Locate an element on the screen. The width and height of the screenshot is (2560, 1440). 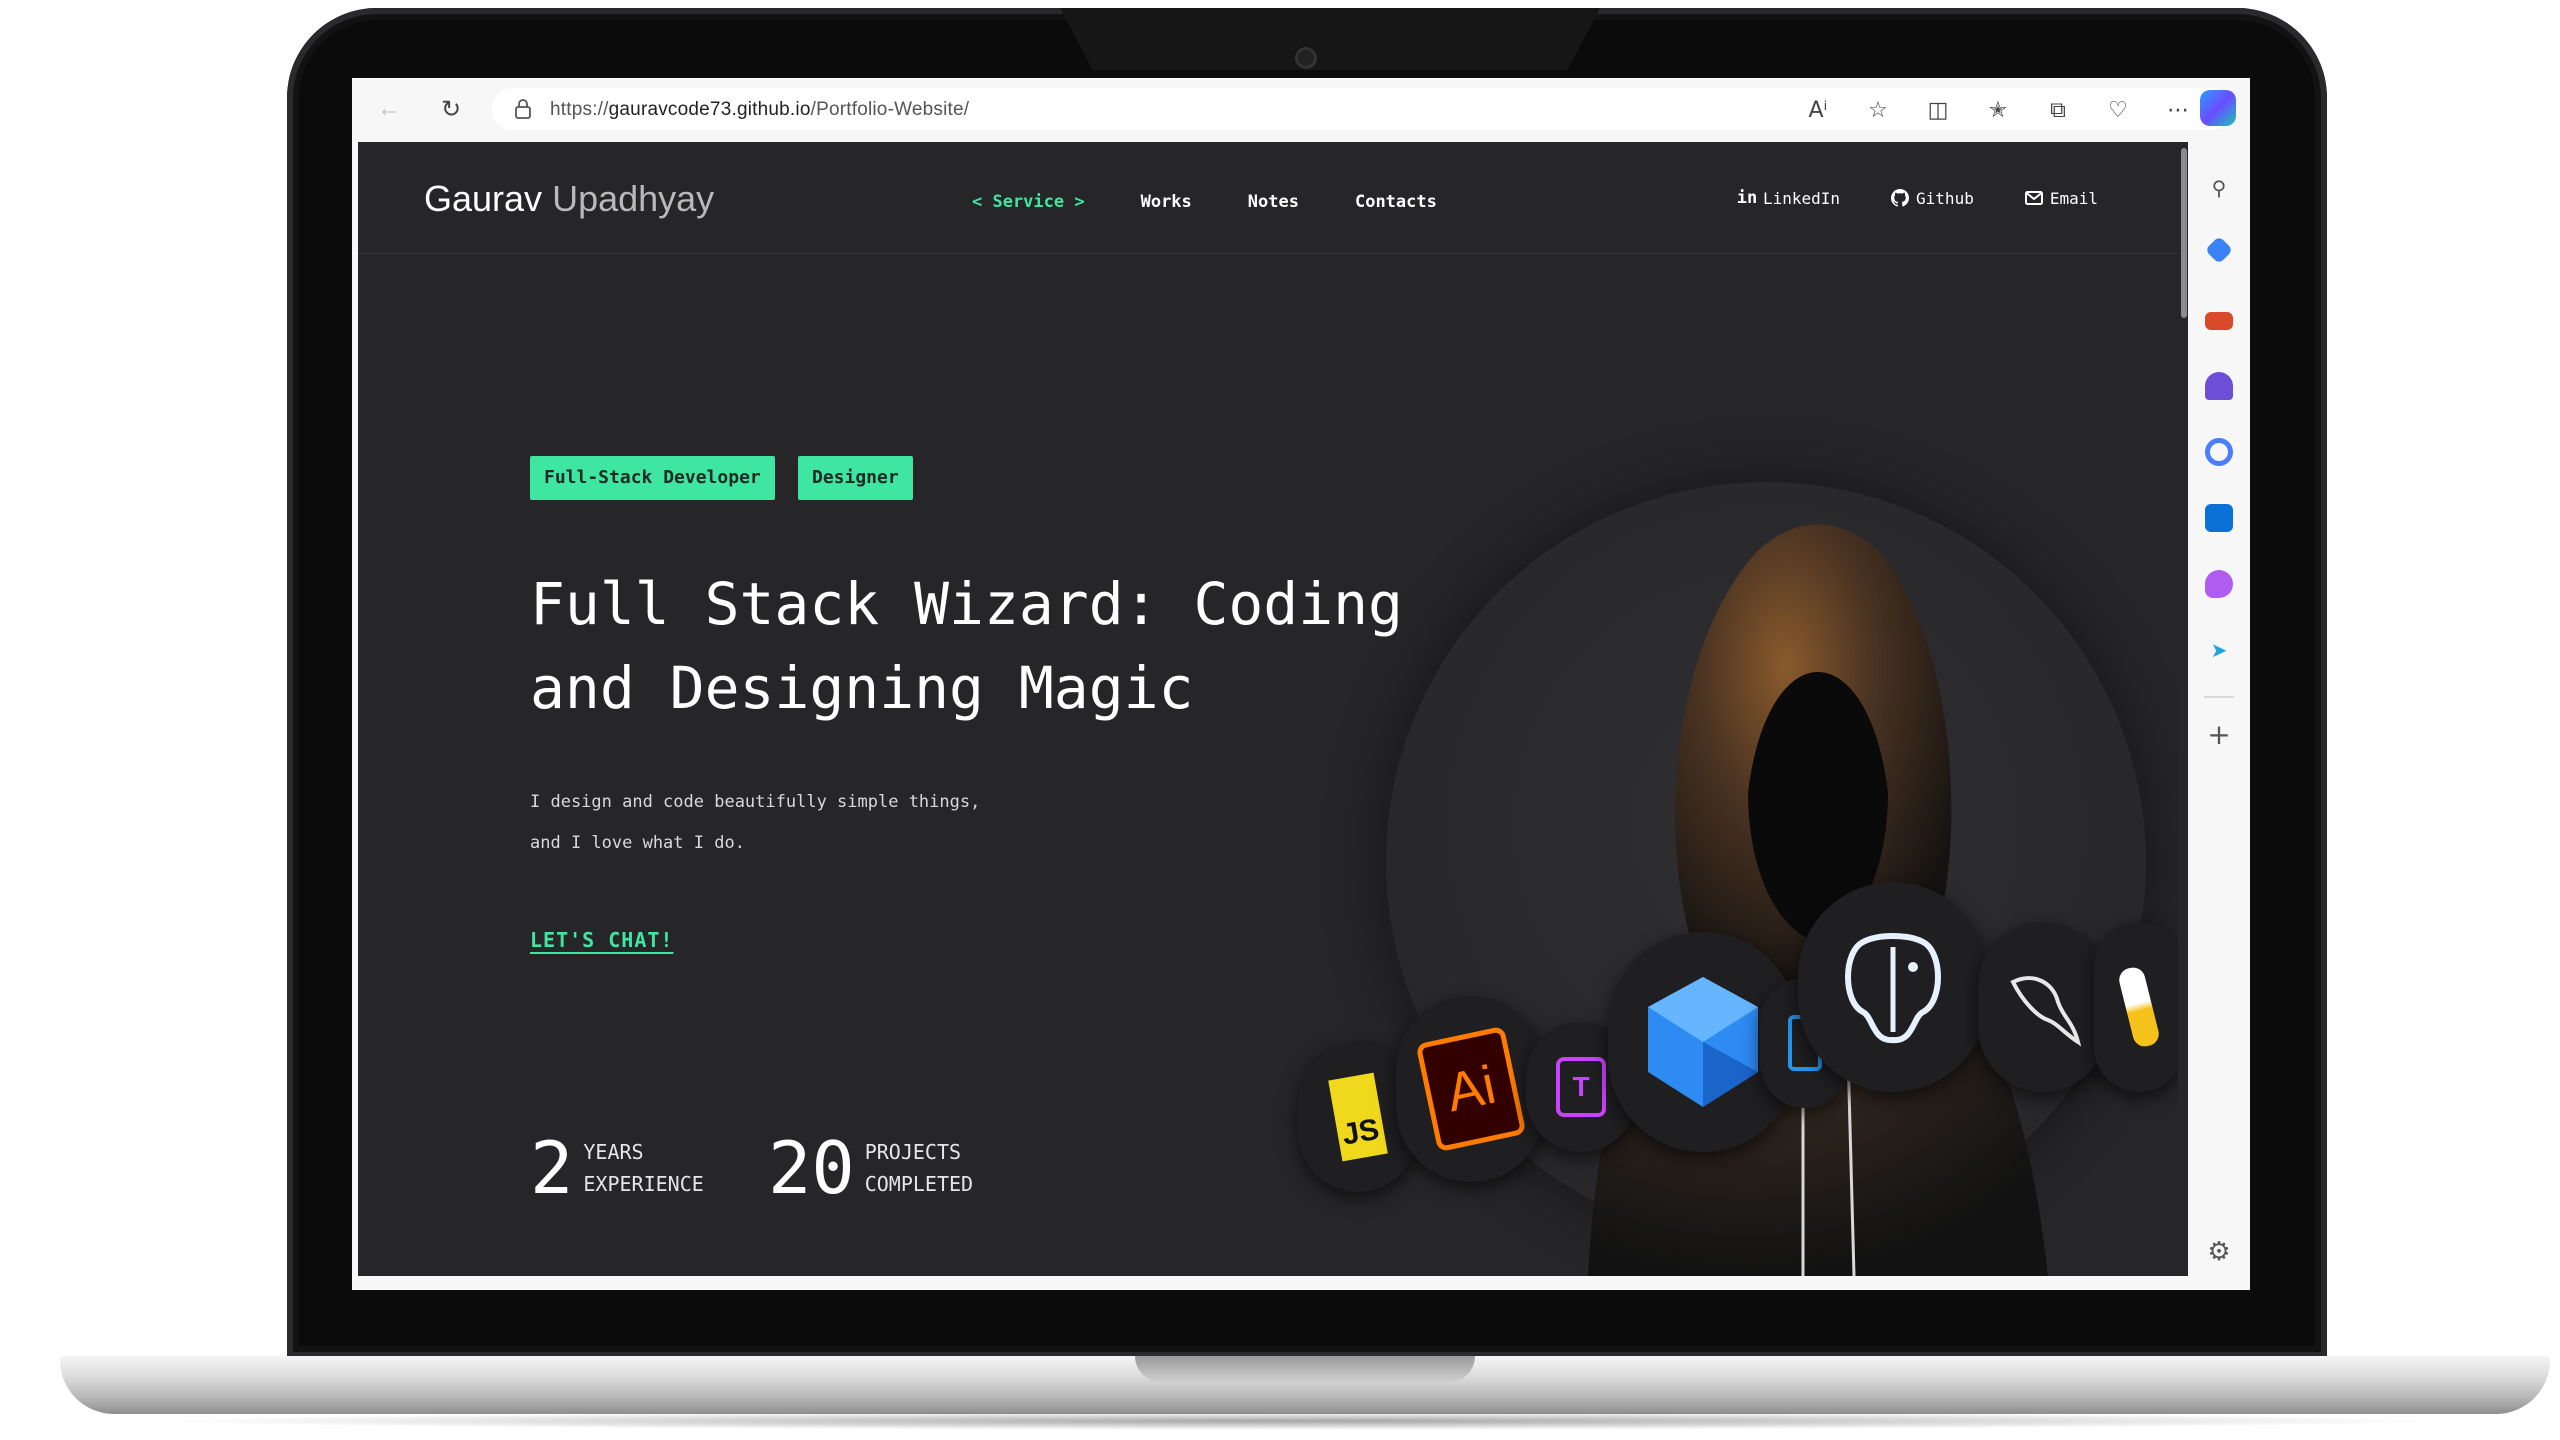
linkedin-label: LinkedIn is located at coordinates (1801, 198).